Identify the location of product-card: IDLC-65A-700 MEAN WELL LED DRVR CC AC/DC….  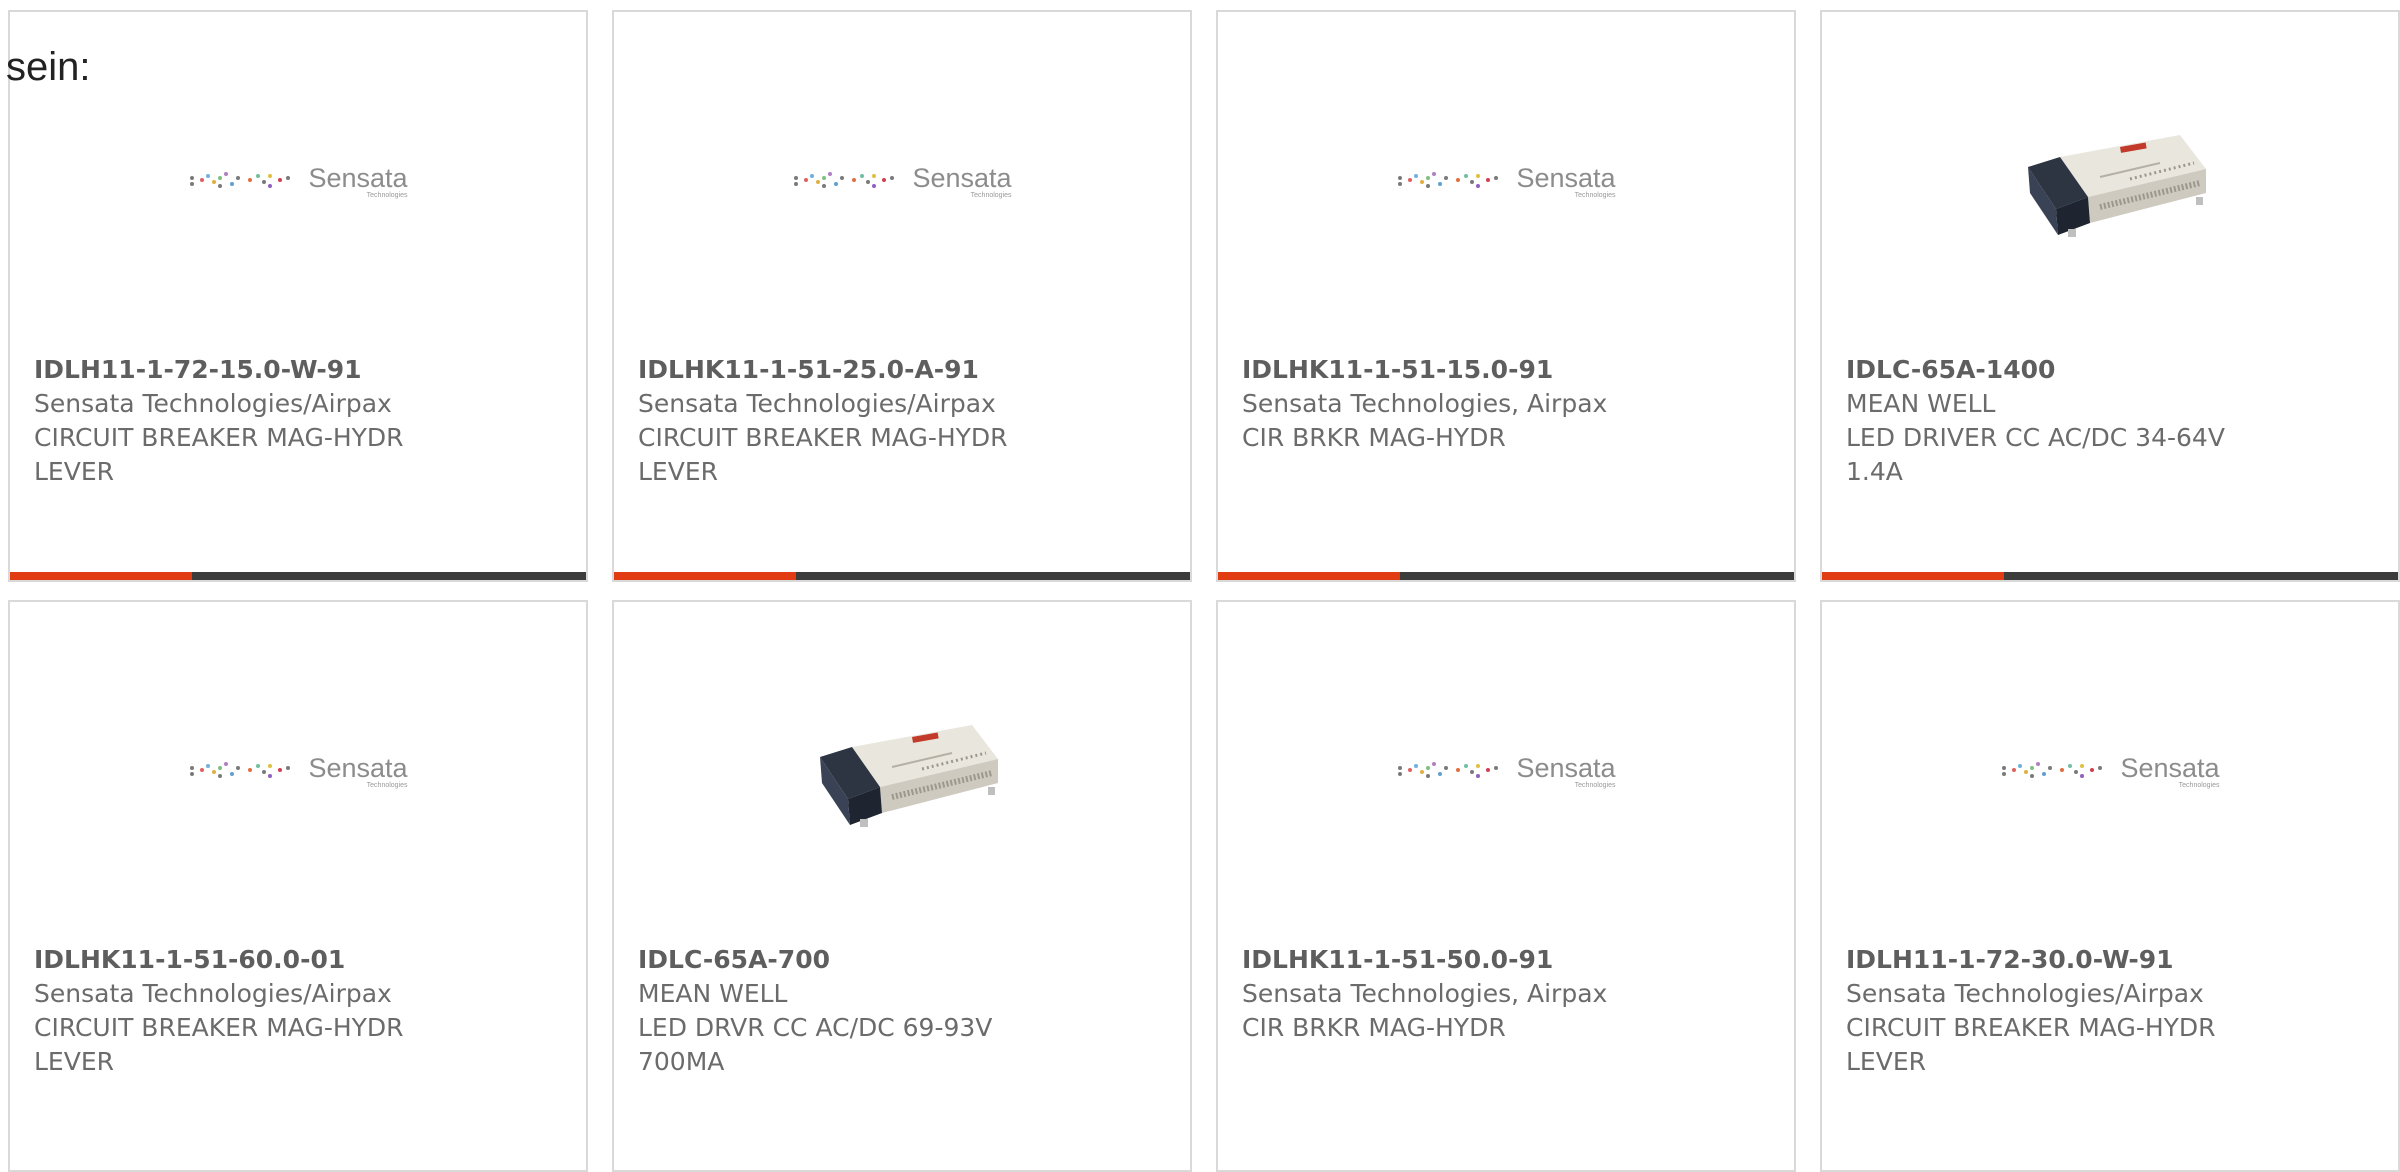
(902, 886).